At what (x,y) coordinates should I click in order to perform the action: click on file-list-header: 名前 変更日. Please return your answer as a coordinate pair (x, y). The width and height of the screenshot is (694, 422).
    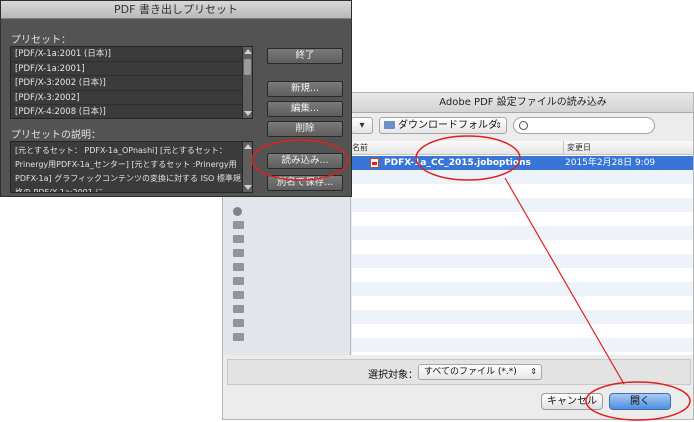
    Looking at the image, I should click on (522, 148).